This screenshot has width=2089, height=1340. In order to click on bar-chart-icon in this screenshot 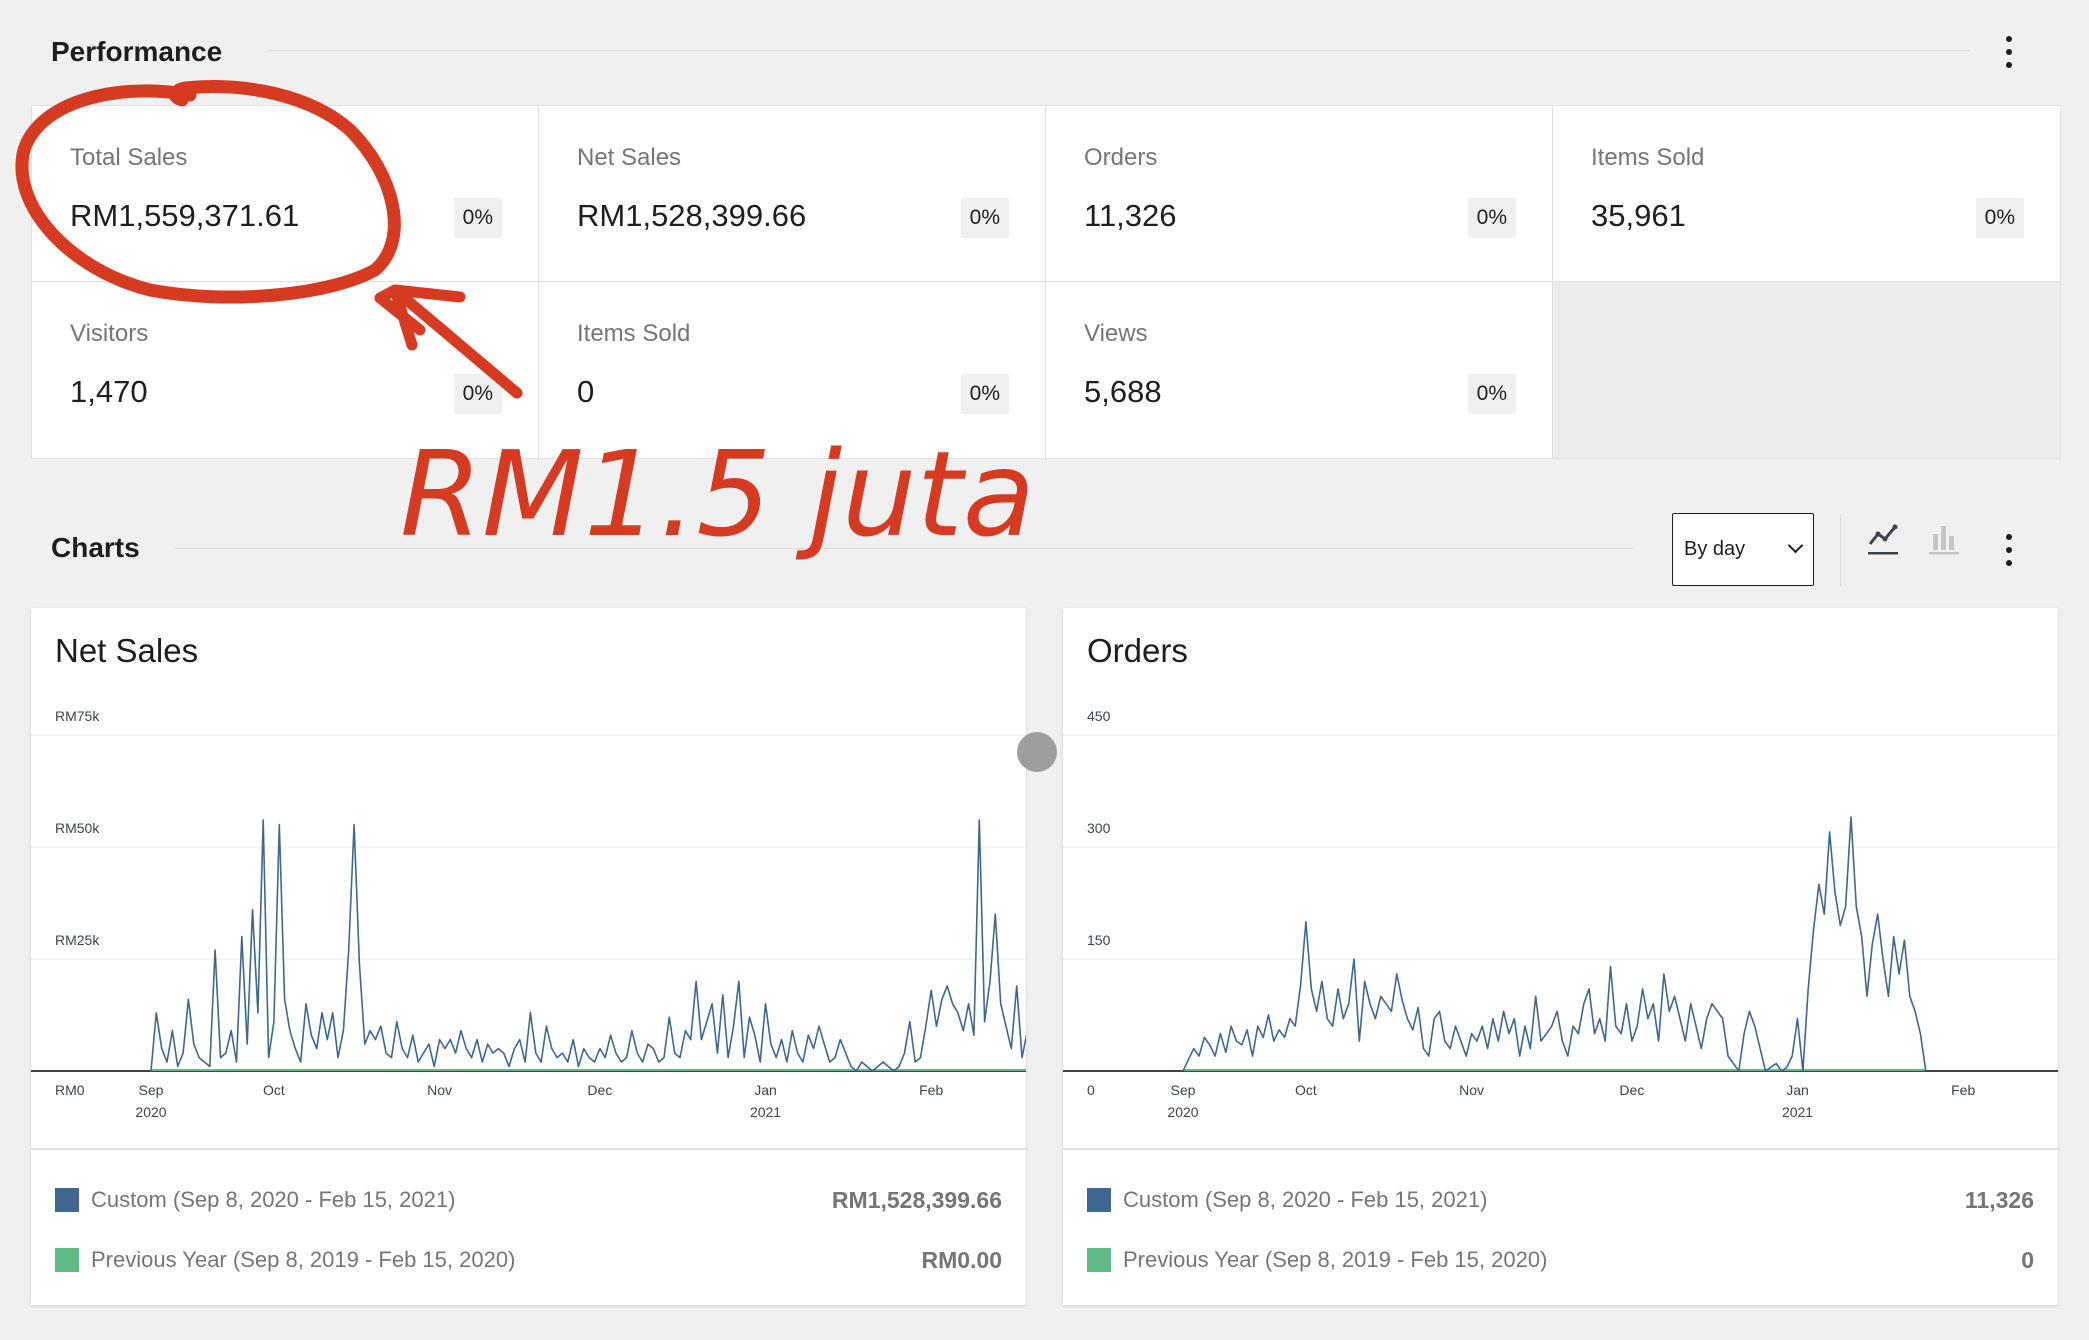, I will do `click(1944, 540)`.